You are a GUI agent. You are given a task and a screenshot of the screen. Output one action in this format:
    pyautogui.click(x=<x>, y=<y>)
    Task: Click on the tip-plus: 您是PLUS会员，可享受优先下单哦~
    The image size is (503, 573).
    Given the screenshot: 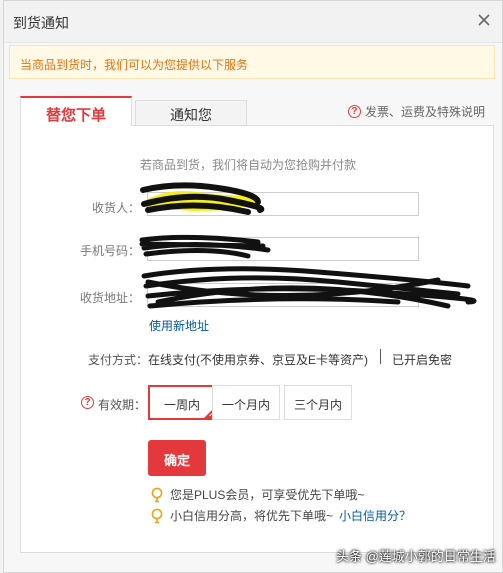 What is the action you would take?
    pyautogui.click(x=257, y=494)
    